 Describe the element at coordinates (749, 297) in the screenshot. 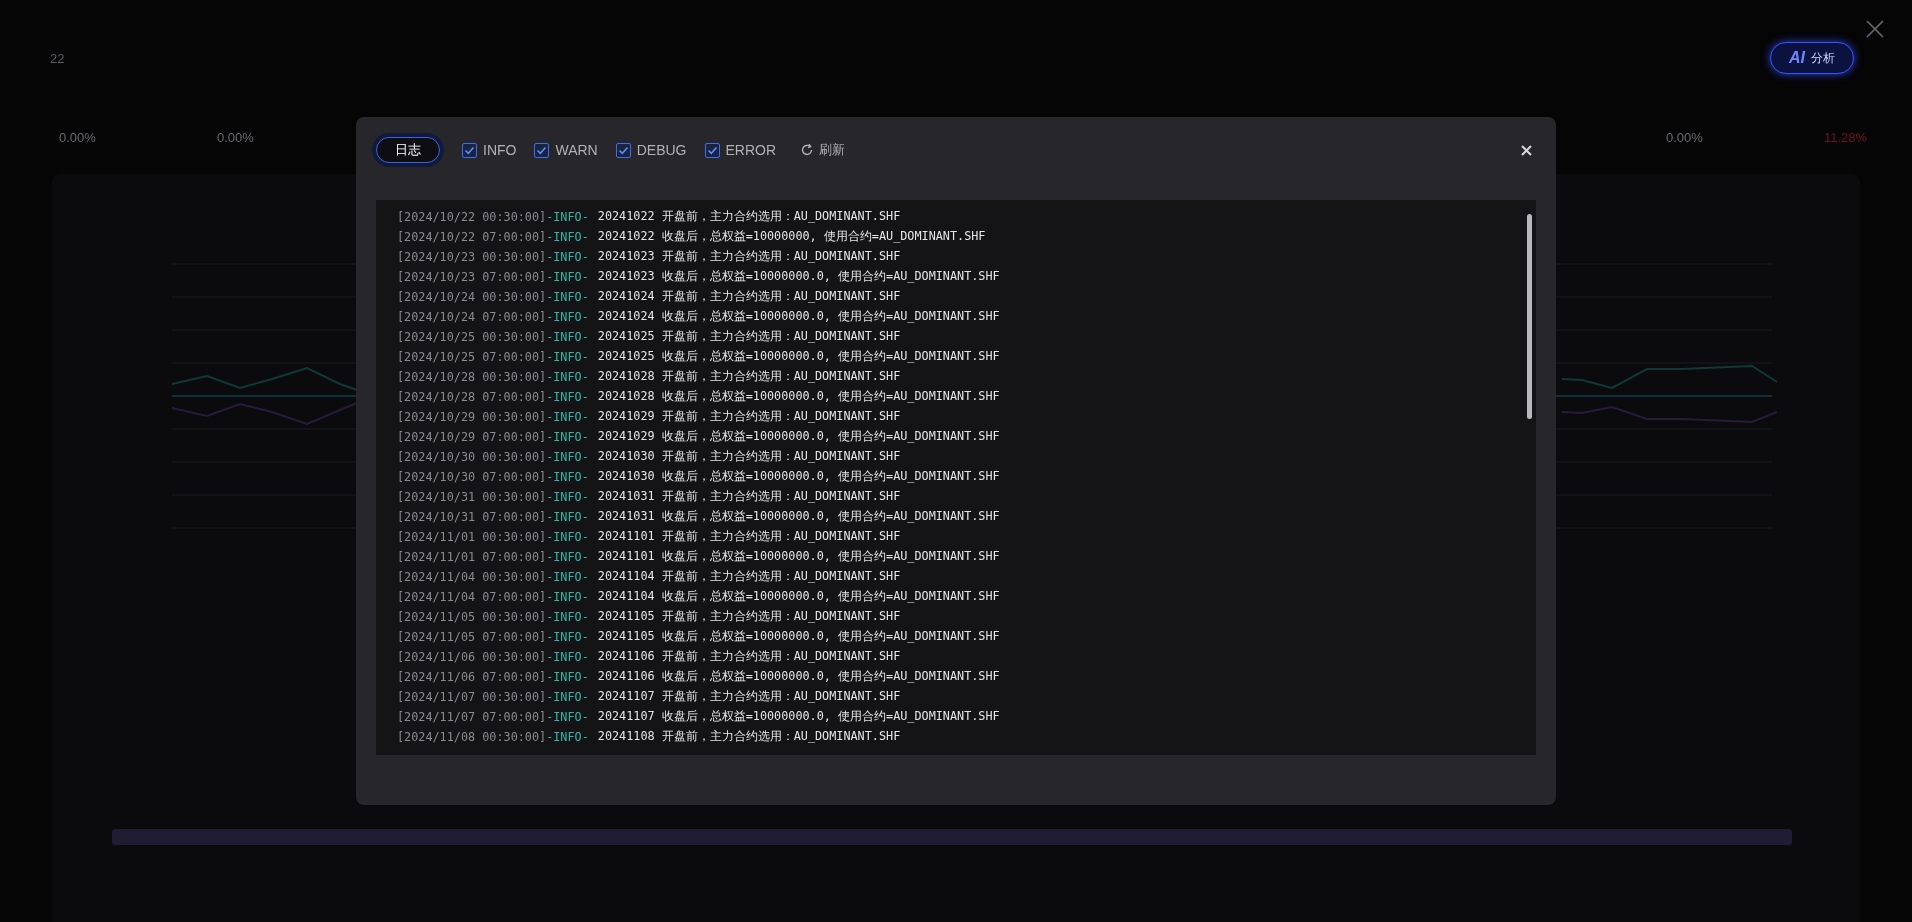

I see `log-message: 20241024 开盘前，主力合约选用：AU_DOMINANT.SHF` at that location.